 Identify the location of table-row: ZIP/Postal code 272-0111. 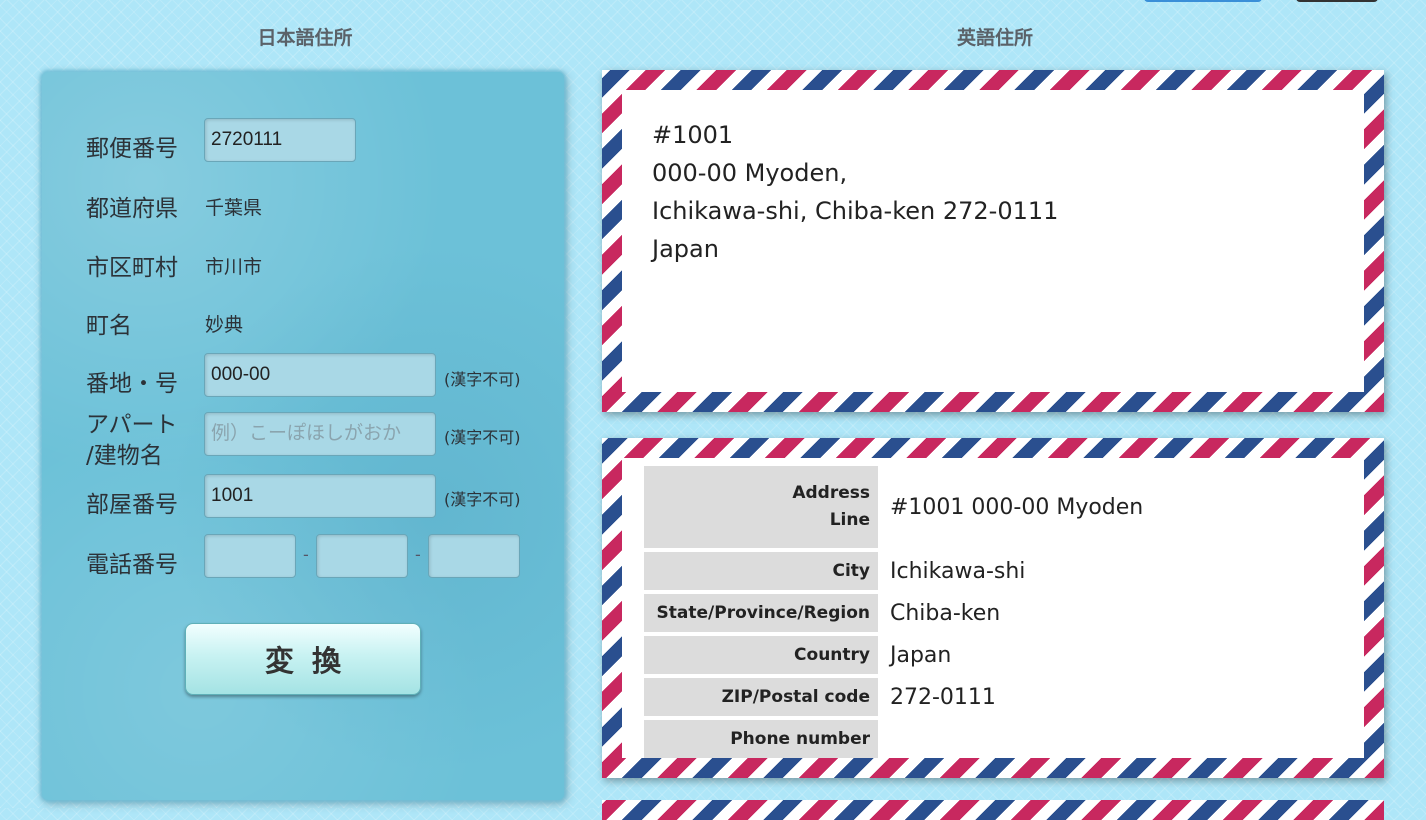
(992, 697).